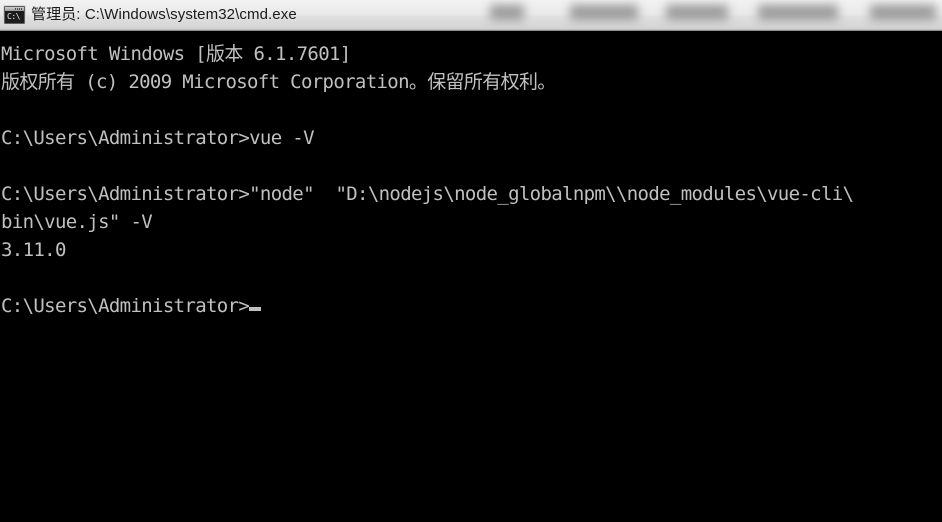  Describe the element at coordinates (125, 306) in the screenshot. I see `console-line-text: C:\Users\Administrator>` at that location.